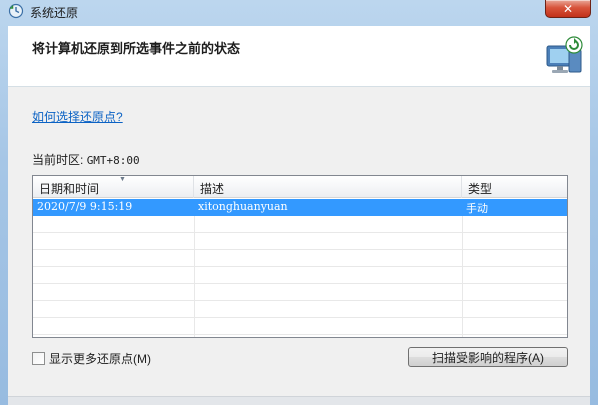  Describe the element at coordinates (58, 160) in the screenshot. I see `timezone-label: 当前时区:` at that location.